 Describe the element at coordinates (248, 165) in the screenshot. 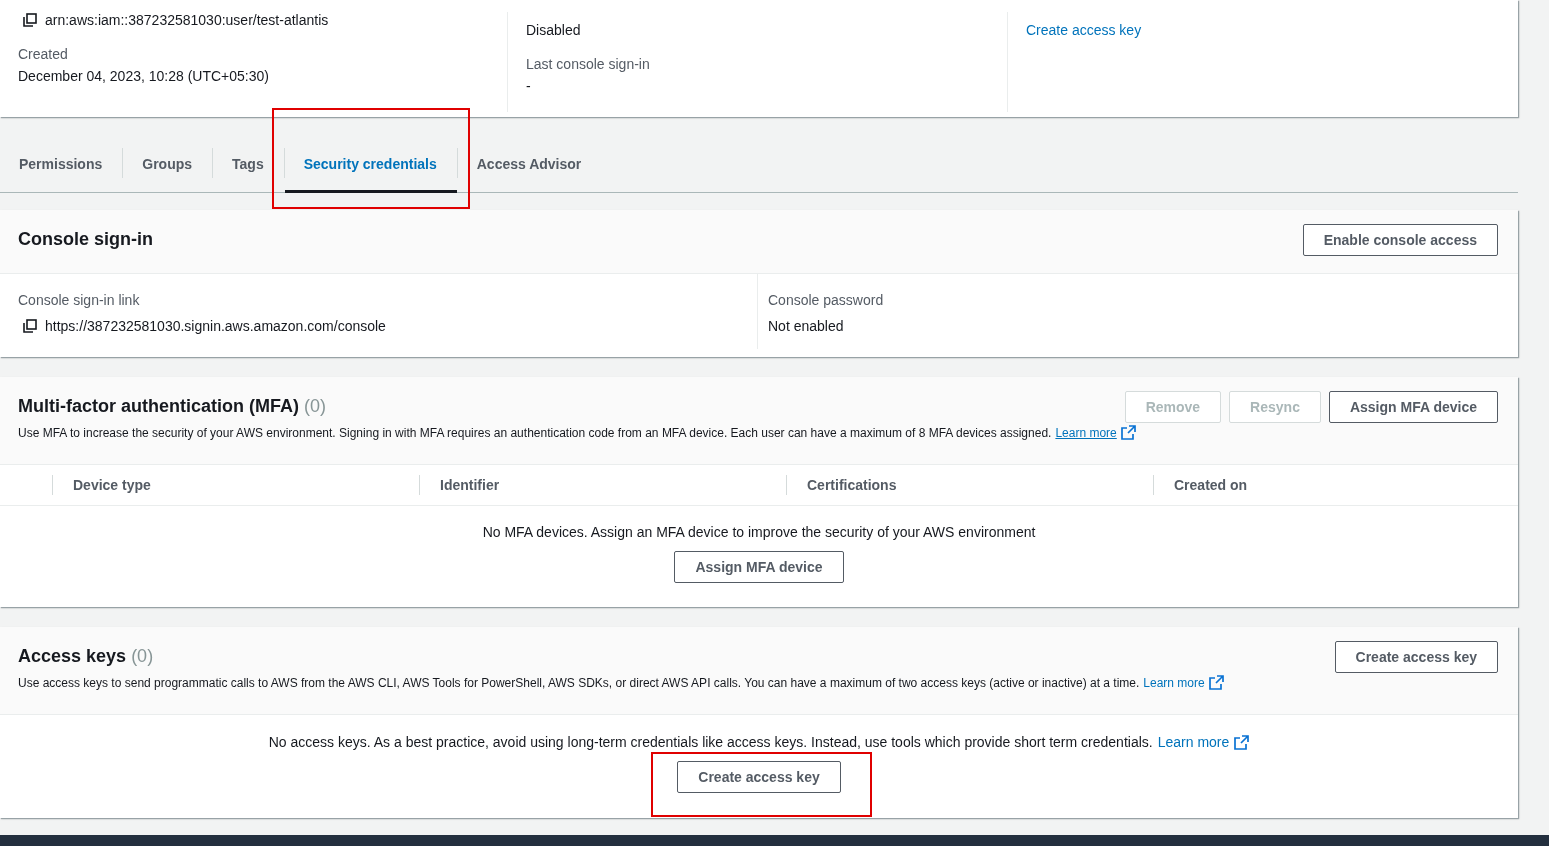

I see `tab: Tags` at that location.